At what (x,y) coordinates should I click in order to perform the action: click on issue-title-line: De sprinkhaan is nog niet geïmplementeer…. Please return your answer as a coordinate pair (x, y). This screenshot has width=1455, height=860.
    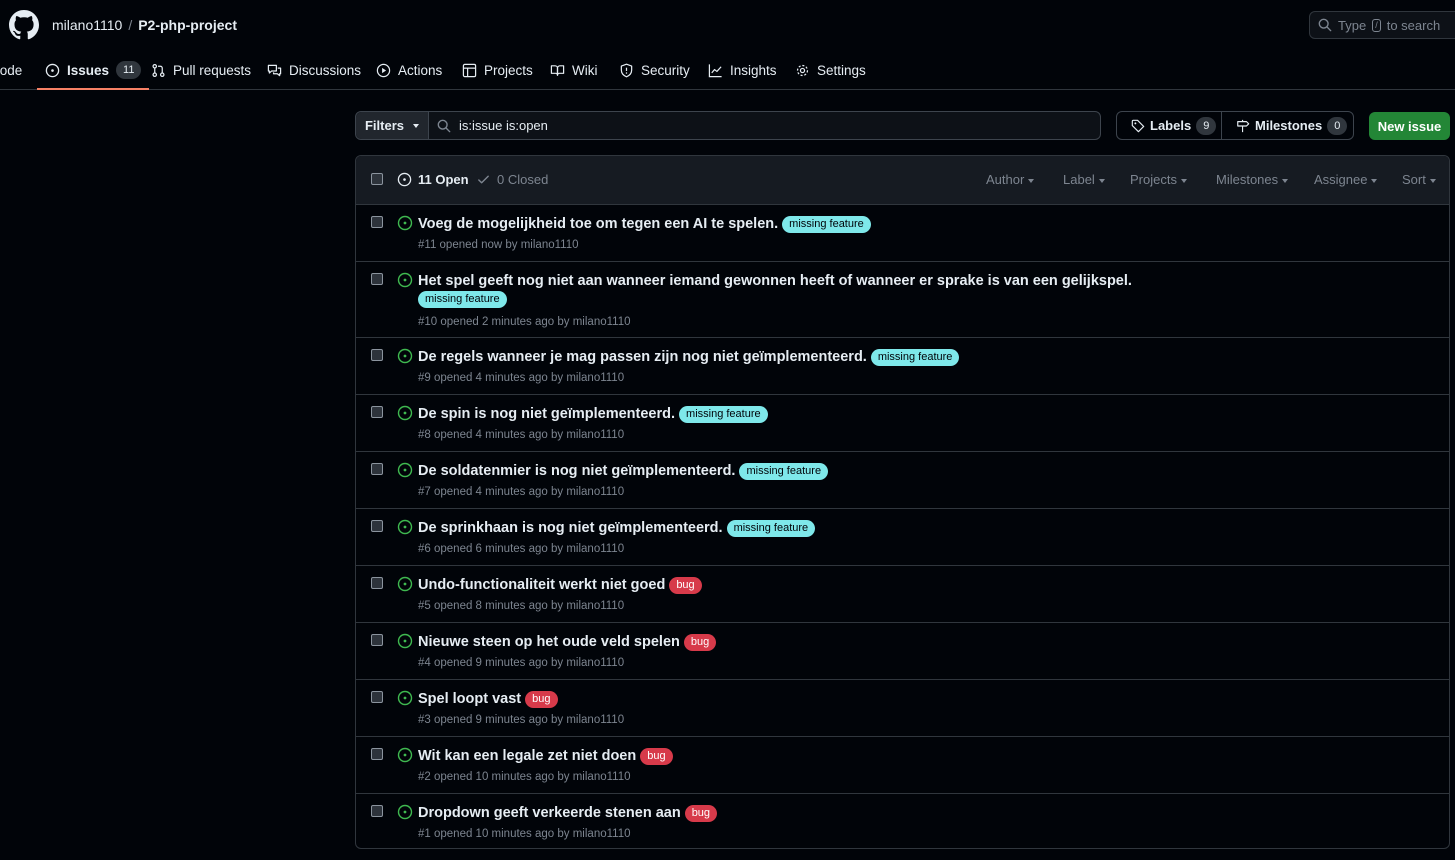
    Looking at the image, I should click on (918, 528).